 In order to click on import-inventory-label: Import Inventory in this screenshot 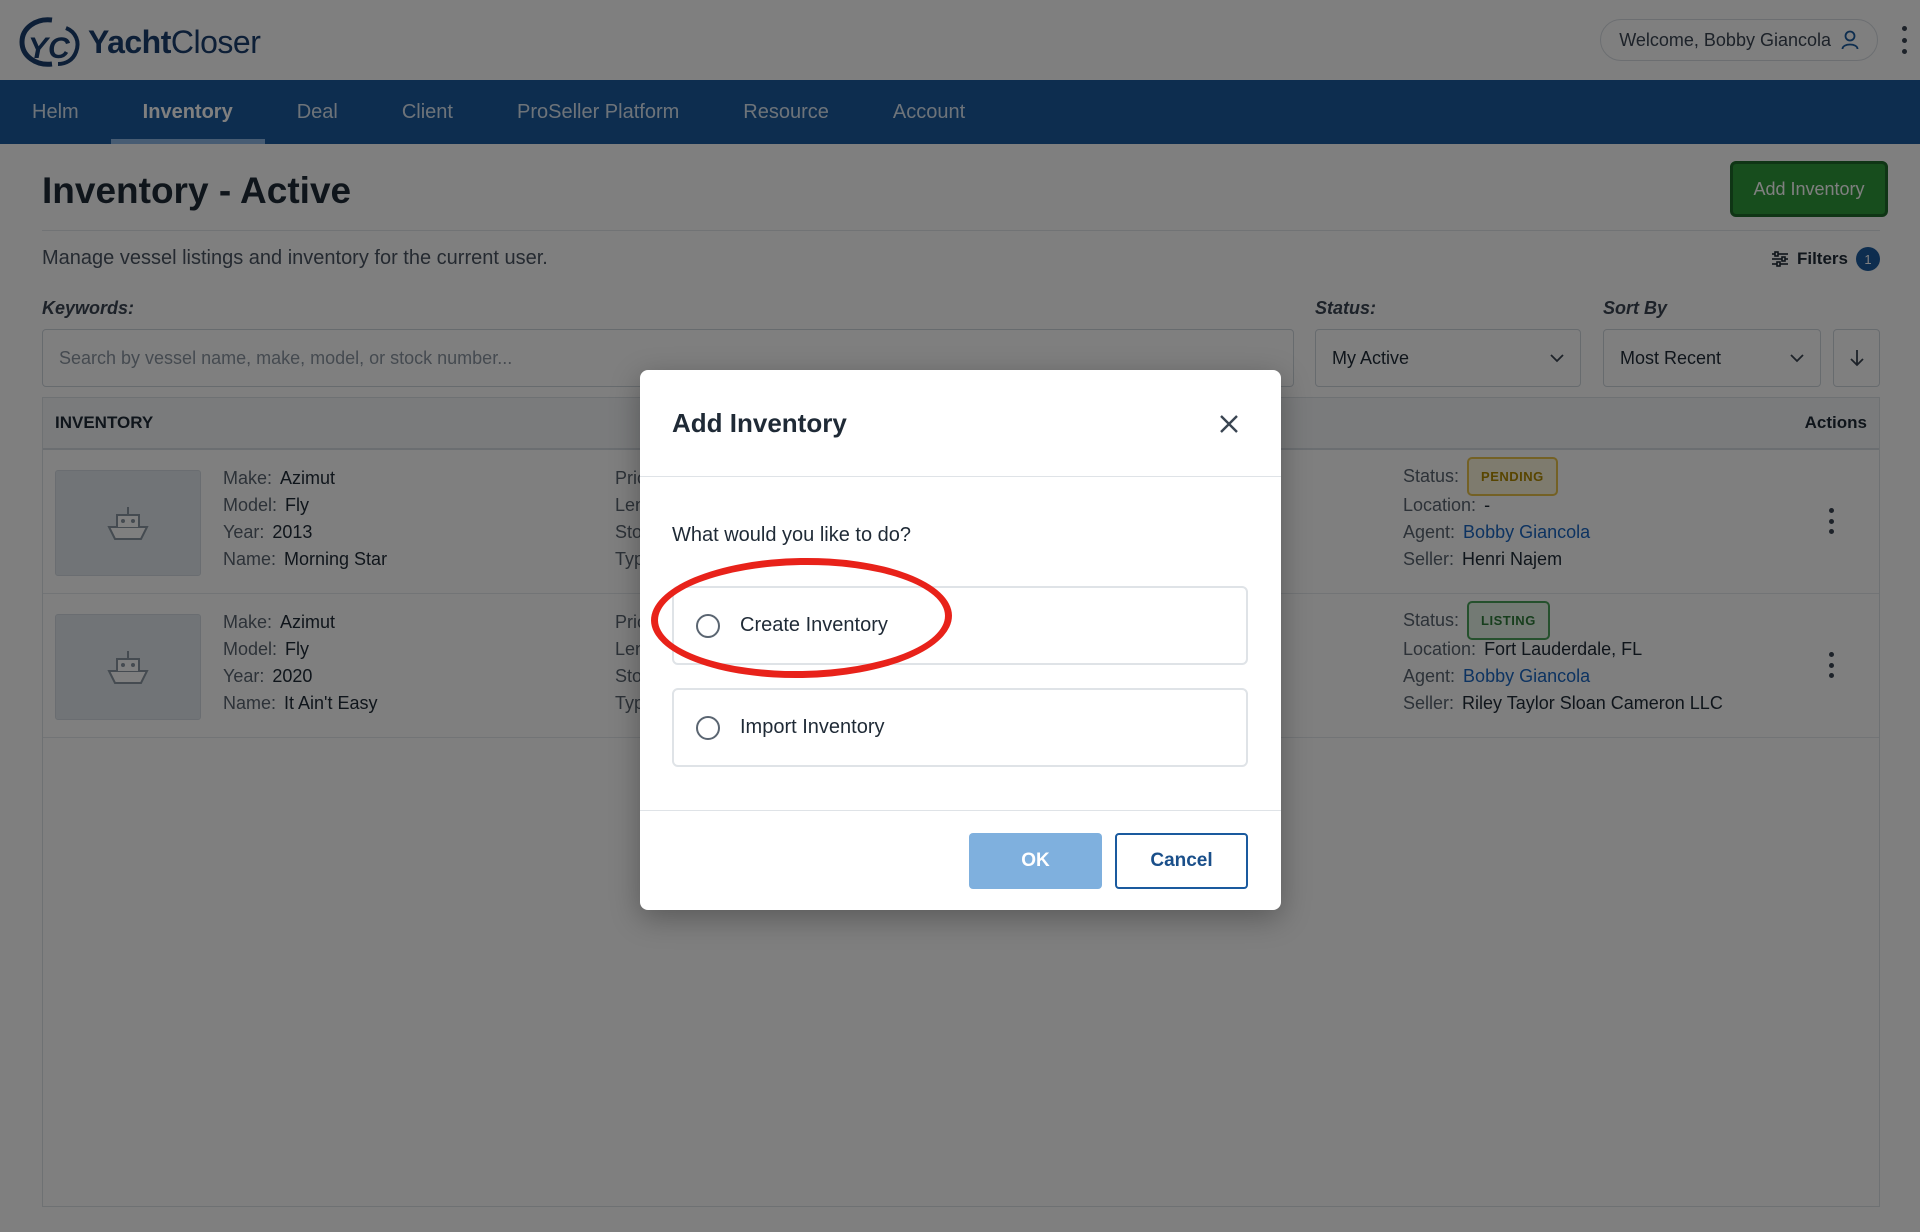, I will do `click(812, 727)`.